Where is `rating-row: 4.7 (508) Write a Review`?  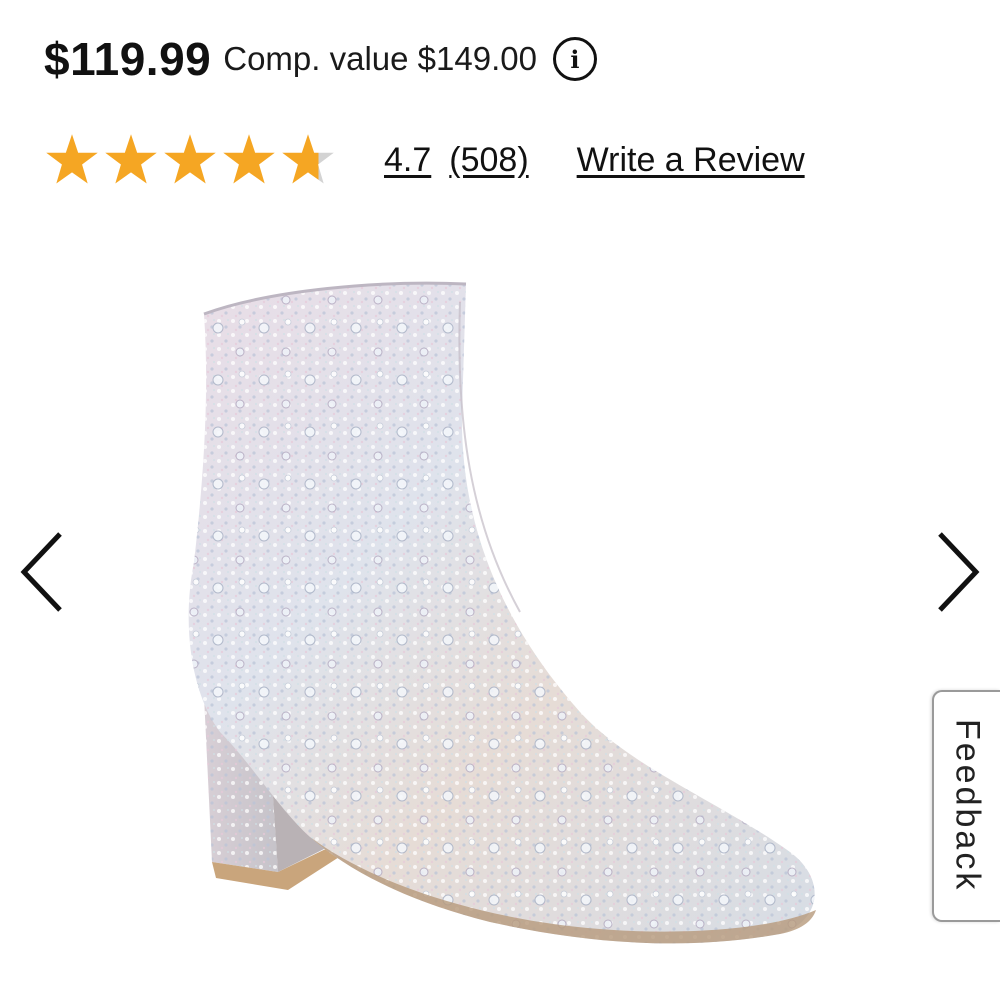 rating-row: 4.7 (508) Write a Review is located at coordinates (424, 160).